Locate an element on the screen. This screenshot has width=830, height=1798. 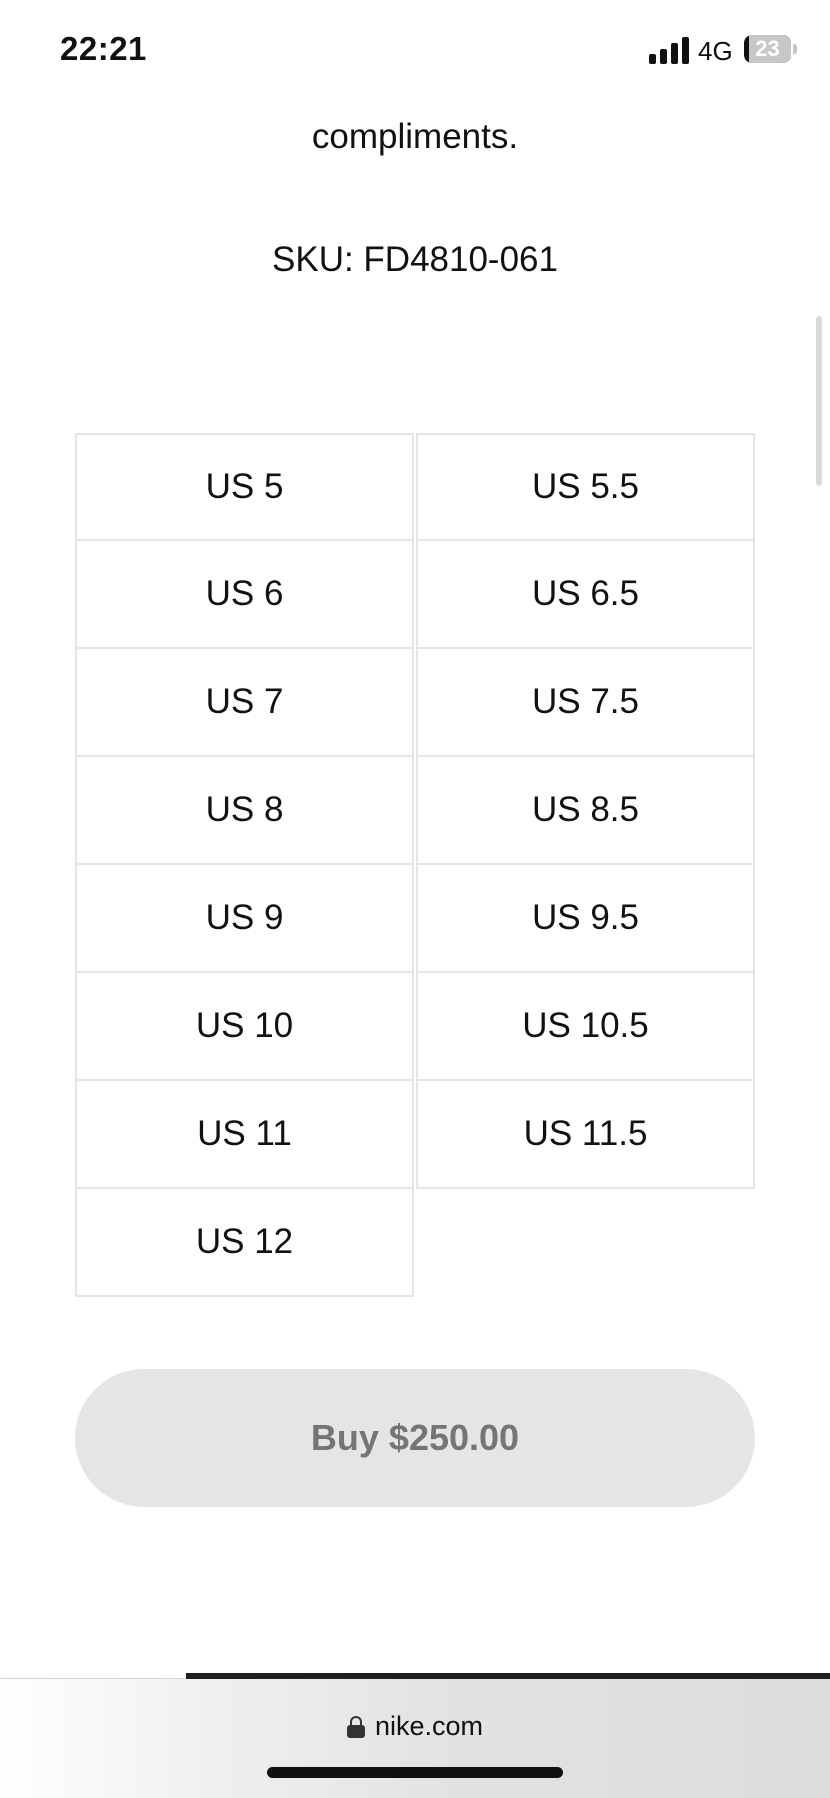
size-option: US 8 is located at coordinates (244, 810).